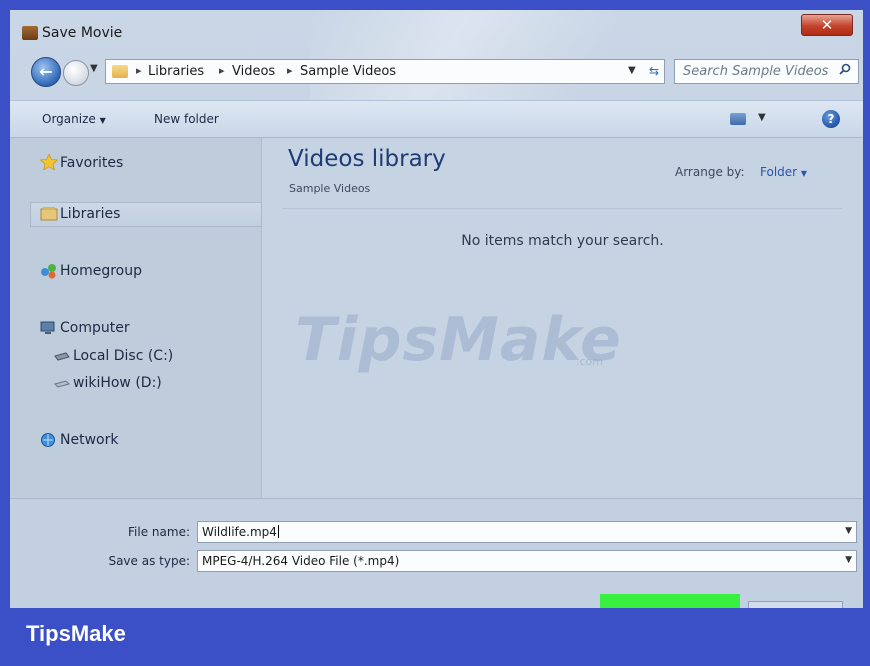  What do you see at coordinates (48, 271) in the screenshot?
I see `homegroup-icon` at bounding box center [48, 271].